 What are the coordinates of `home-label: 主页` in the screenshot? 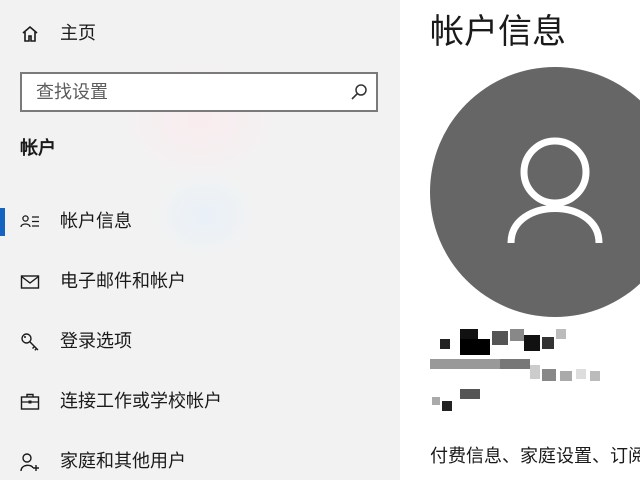 It's located at (78, 33).